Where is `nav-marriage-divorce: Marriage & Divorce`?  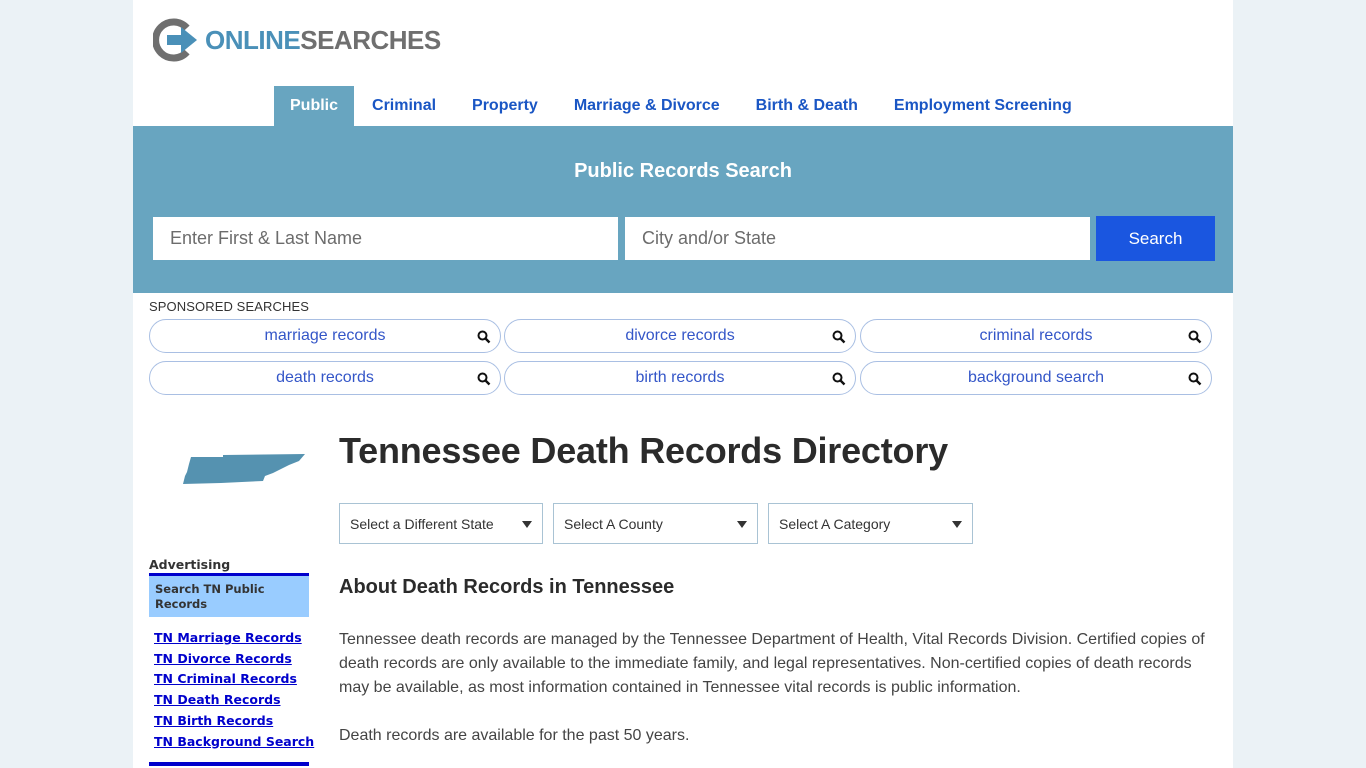 nav-marriage-divorce: Marriage & Divorce is located at coordinates (647, 106).